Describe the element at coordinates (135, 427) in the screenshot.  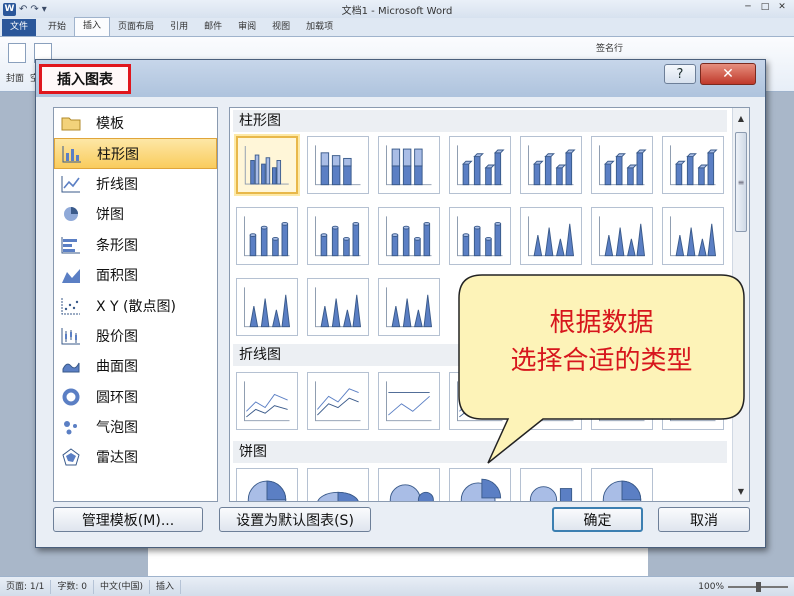
I see `chart-type-item: 气泡图` at that location.